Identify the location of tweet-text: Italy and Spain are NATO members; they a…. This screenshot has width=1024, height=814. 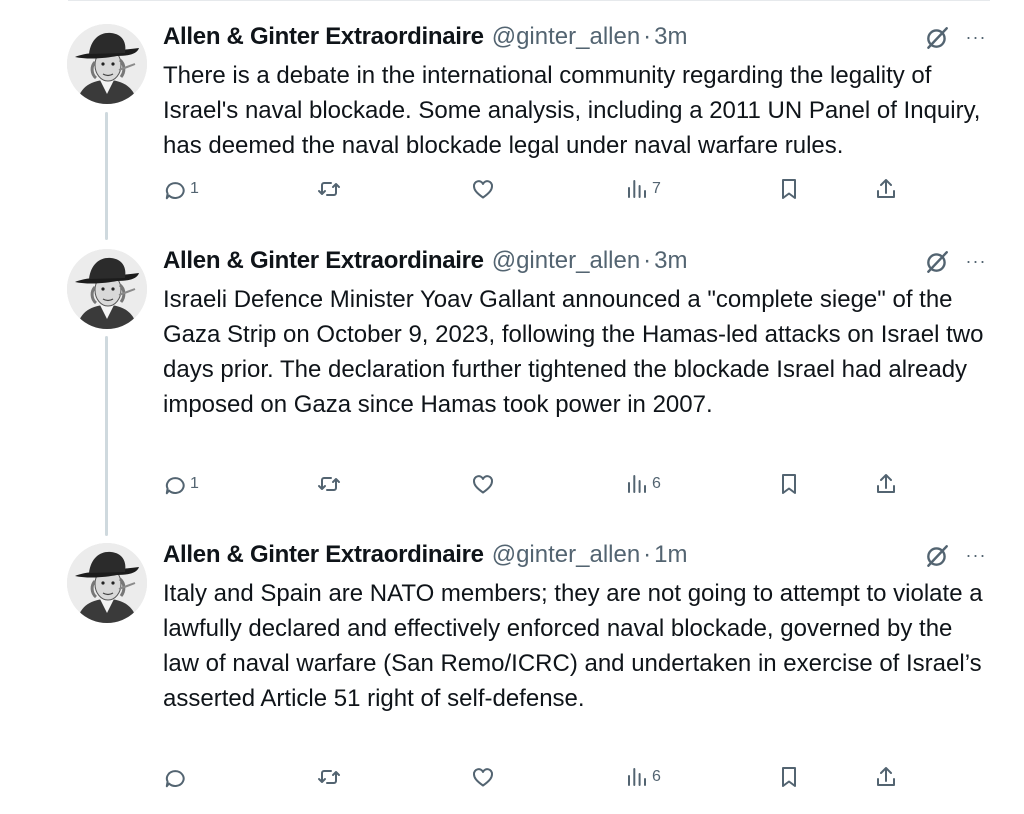
(573, 646).